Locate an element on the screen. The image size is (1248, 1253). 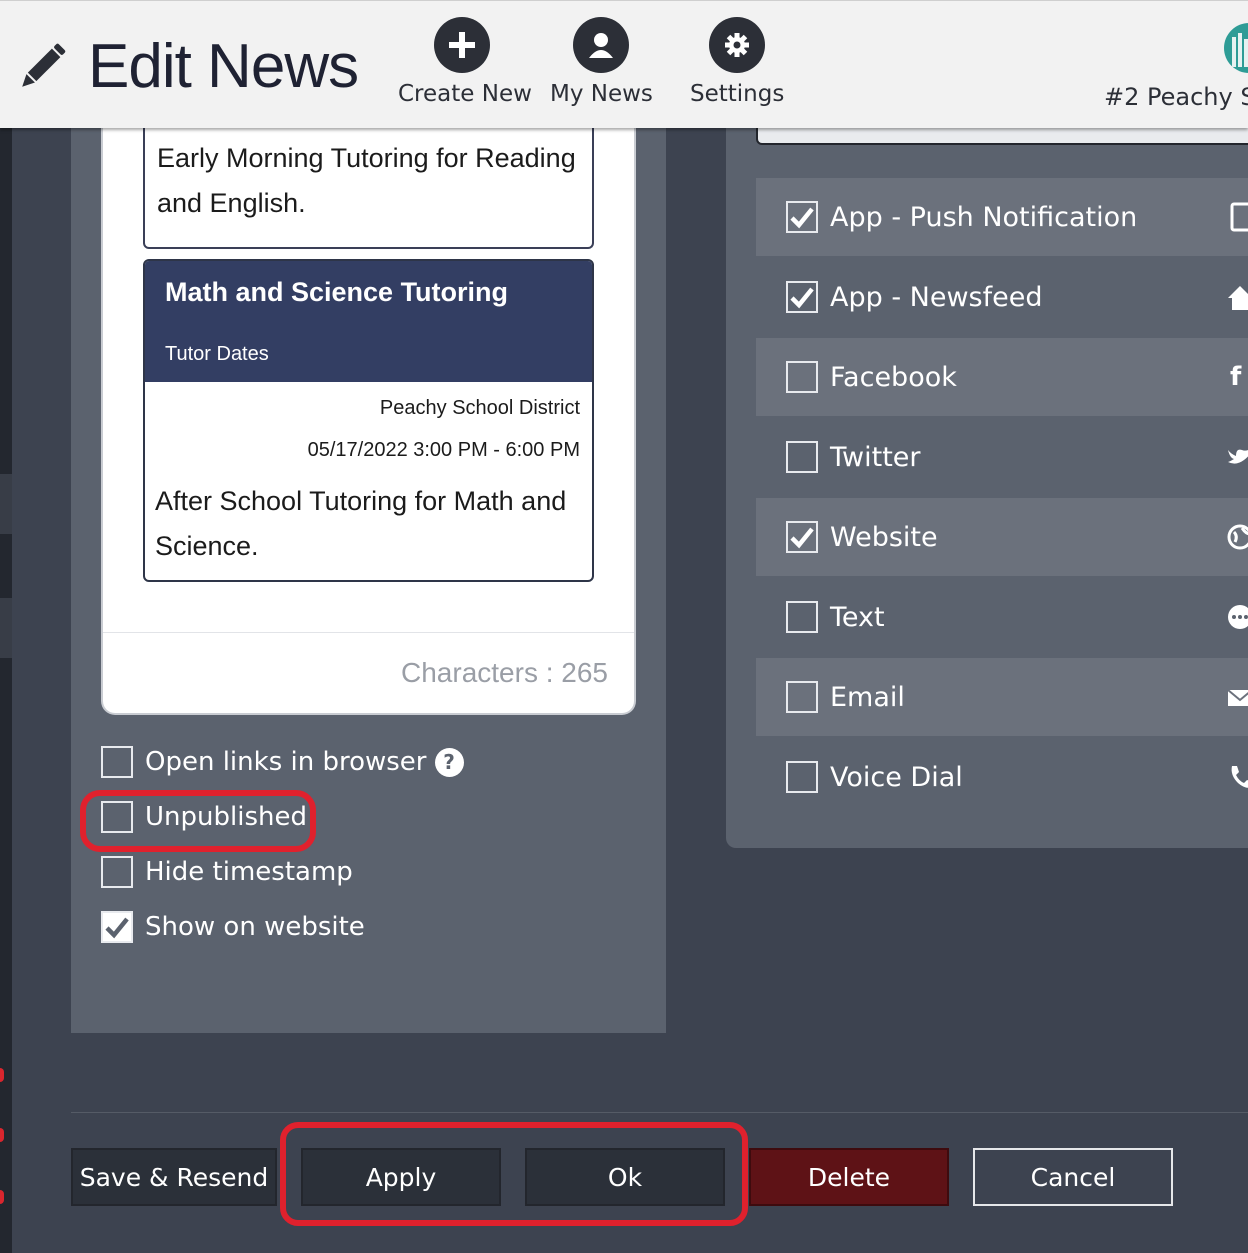
preview-divider is located at coordinates (368, 632).